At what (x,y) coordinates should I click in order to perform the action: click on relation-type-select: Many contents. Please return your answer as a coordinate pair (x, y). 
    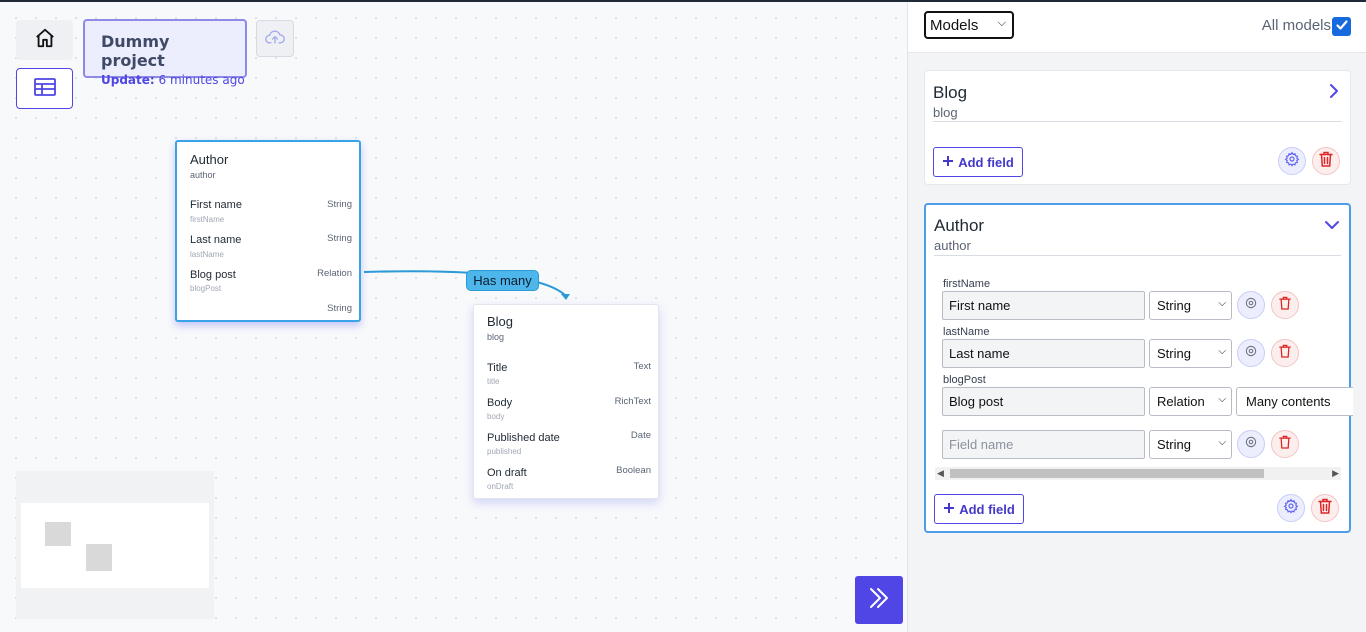
    Looking at the image, I should click on (1294, 401).